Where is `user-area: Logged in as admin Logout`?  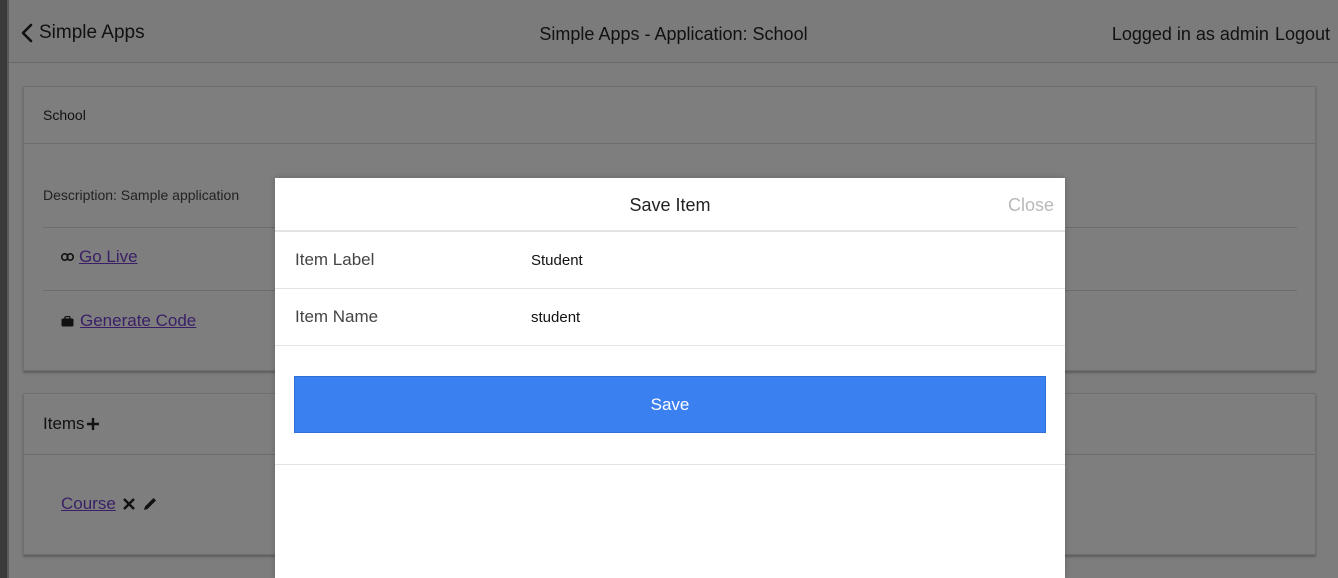 user-area: Logged in as admin Logout is located at coordinates (1221, 34).